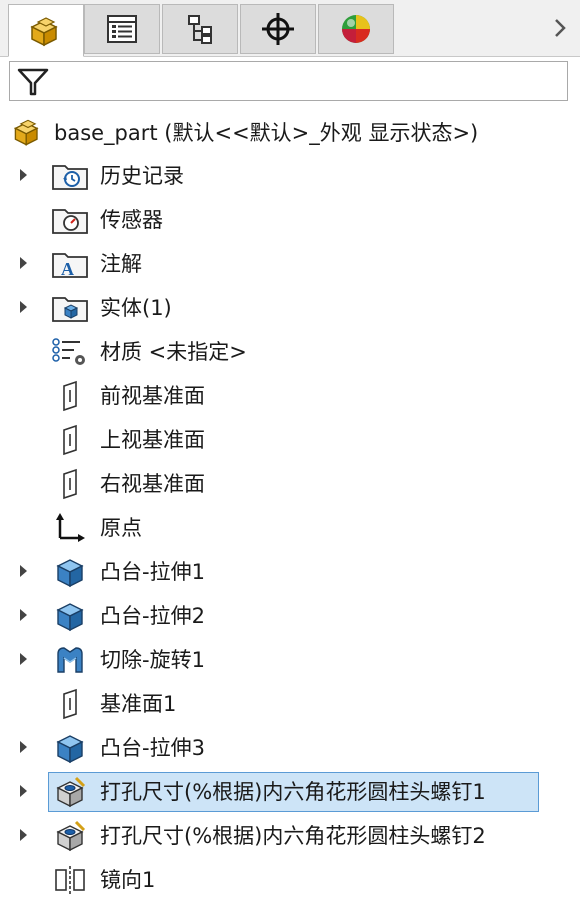 The width and height of the screenshot is (580, 902). I want to click on manager-tab-bar, so click(290, 28).